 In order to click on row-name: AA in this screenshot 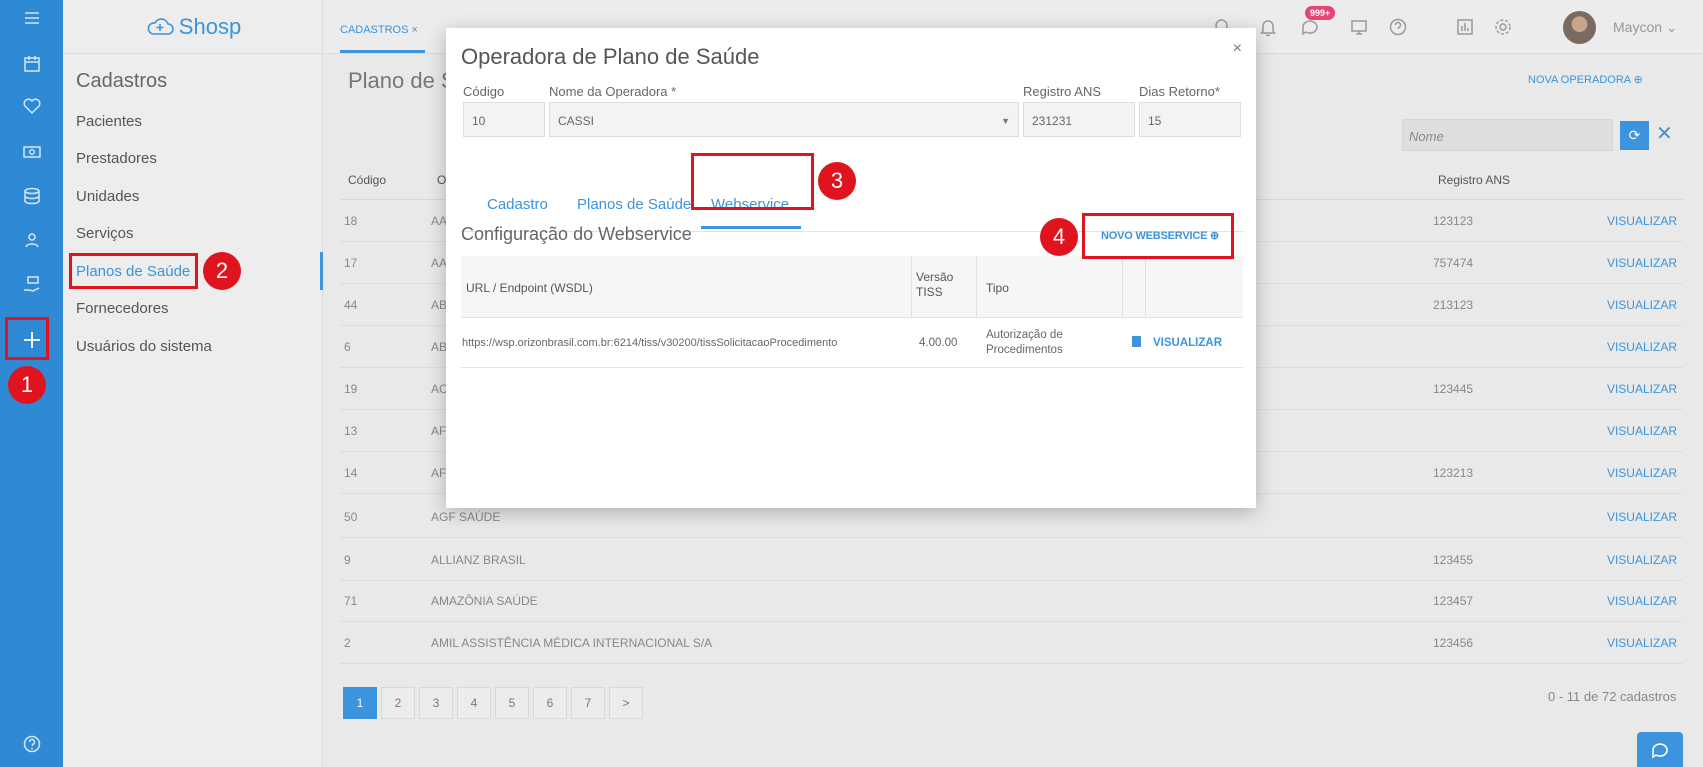, I will do `click(439, 221)`.